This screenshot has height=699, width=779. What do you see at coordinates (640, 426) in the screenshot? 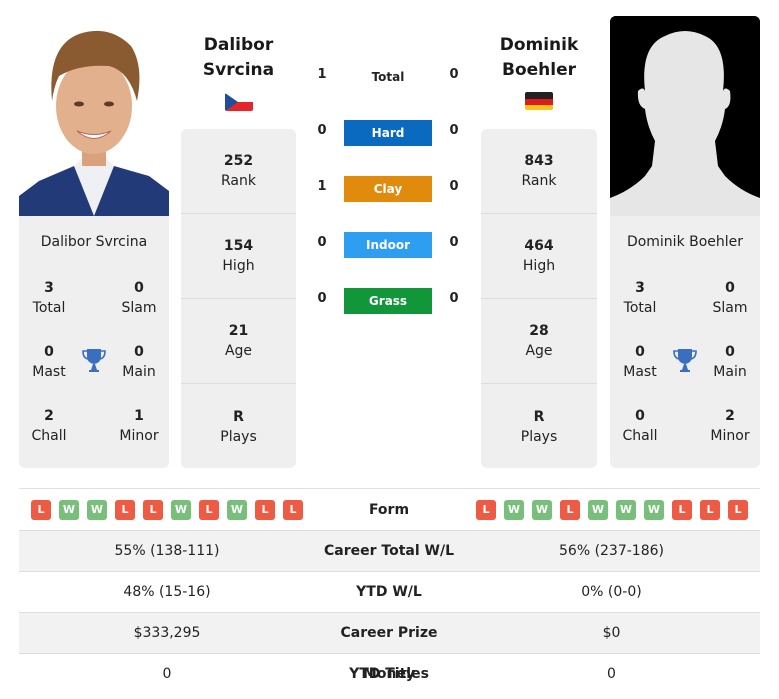
I see `right-titles-chall: 0 Chall` at bounding box center [640, 426].